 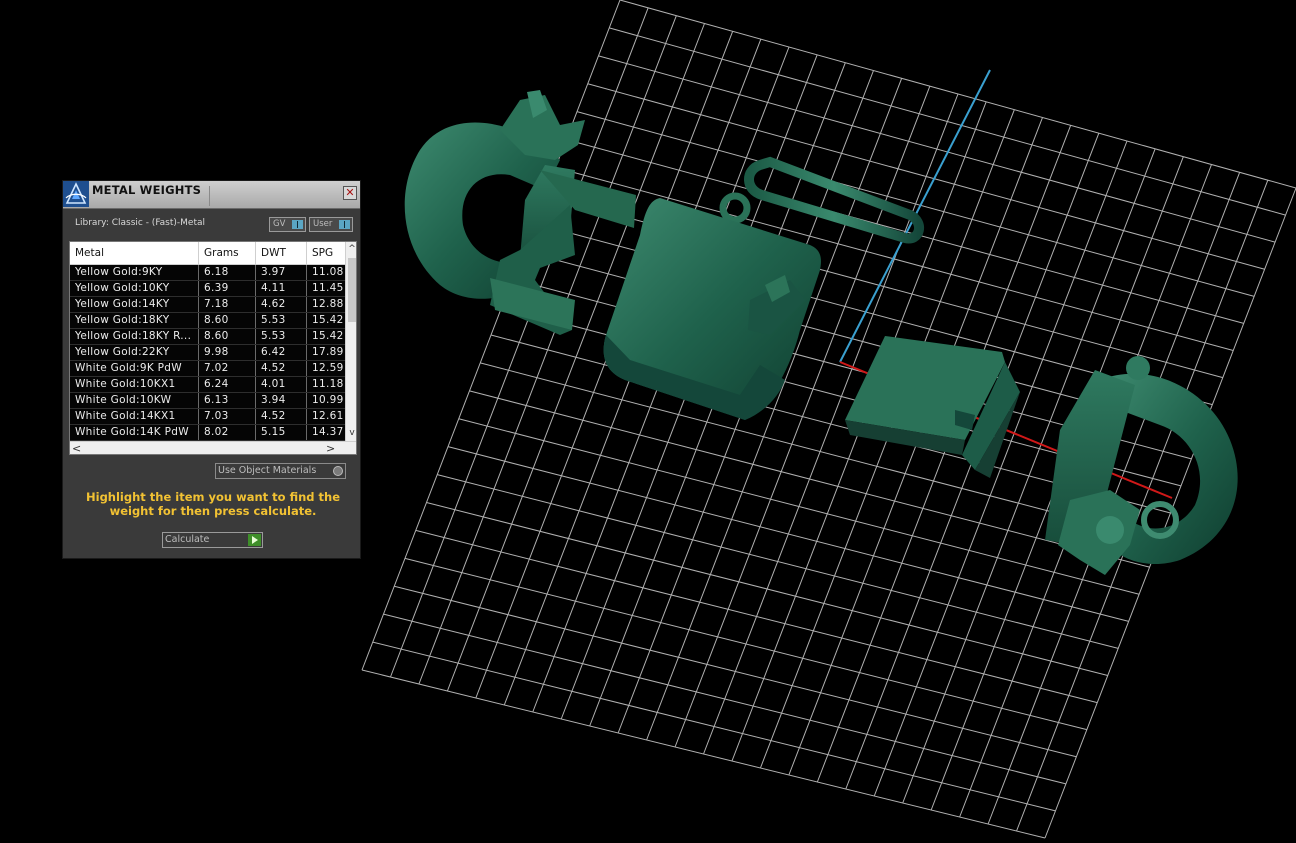 I want to click on cell-spg: 11.08, so click(x=328, y=272).